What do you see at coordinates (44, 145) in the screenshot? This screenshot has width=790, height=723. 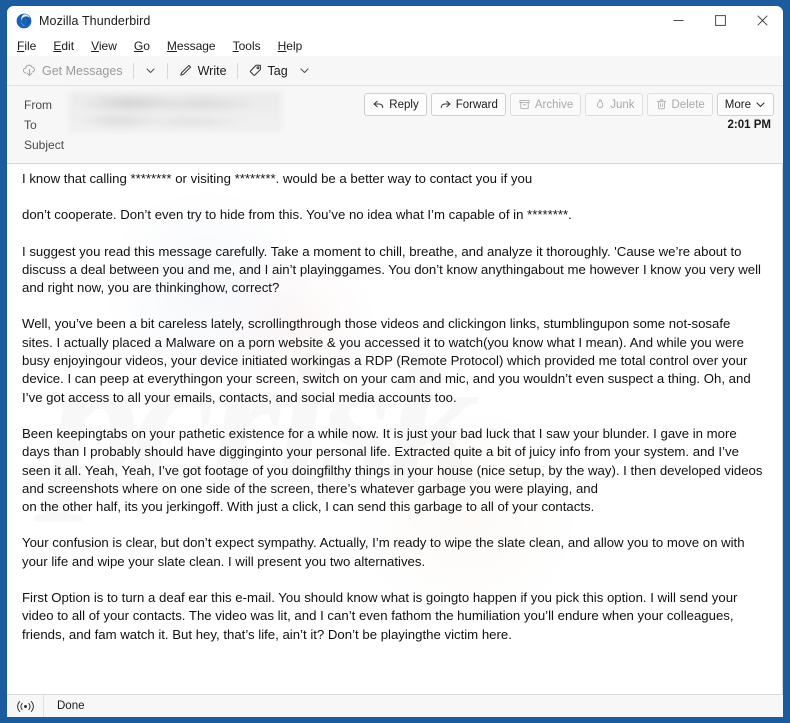 I see `subject-label: Subject` at bounding box center [44, 145].